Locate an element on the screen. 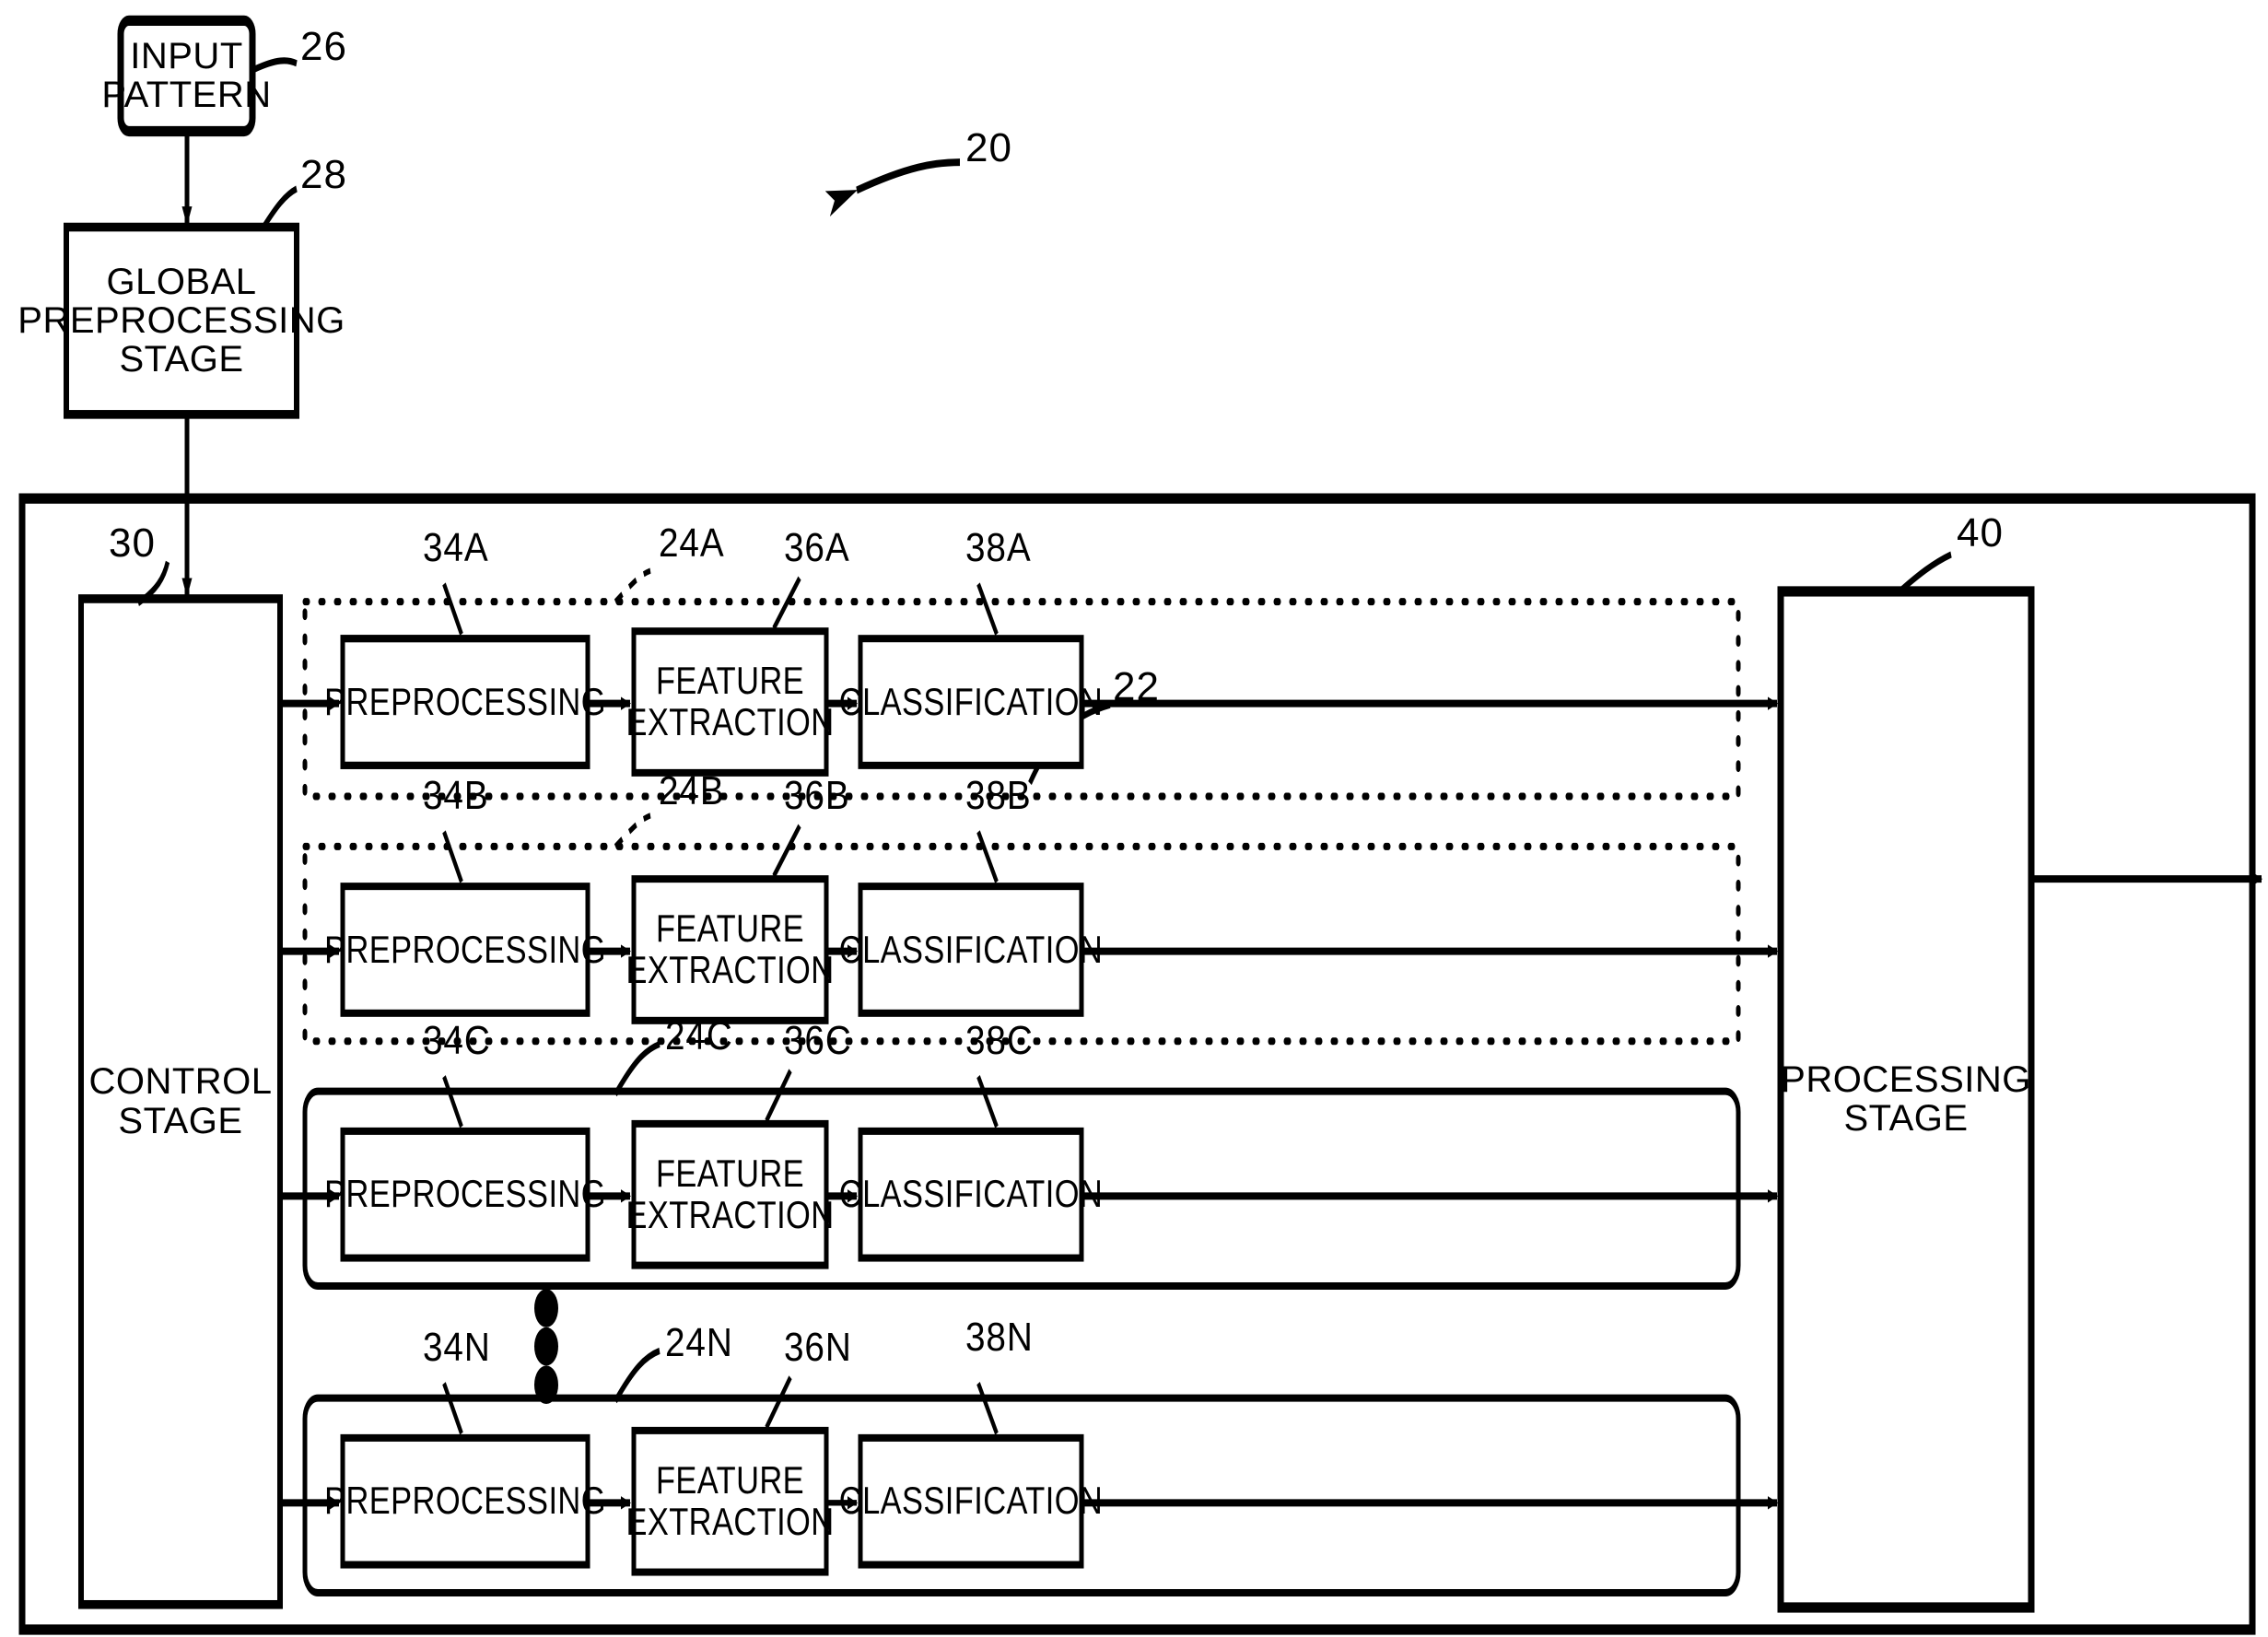 This screenshot has width=2268, height=1637. ref-24A: 24A is located at coordinates (692, 543).